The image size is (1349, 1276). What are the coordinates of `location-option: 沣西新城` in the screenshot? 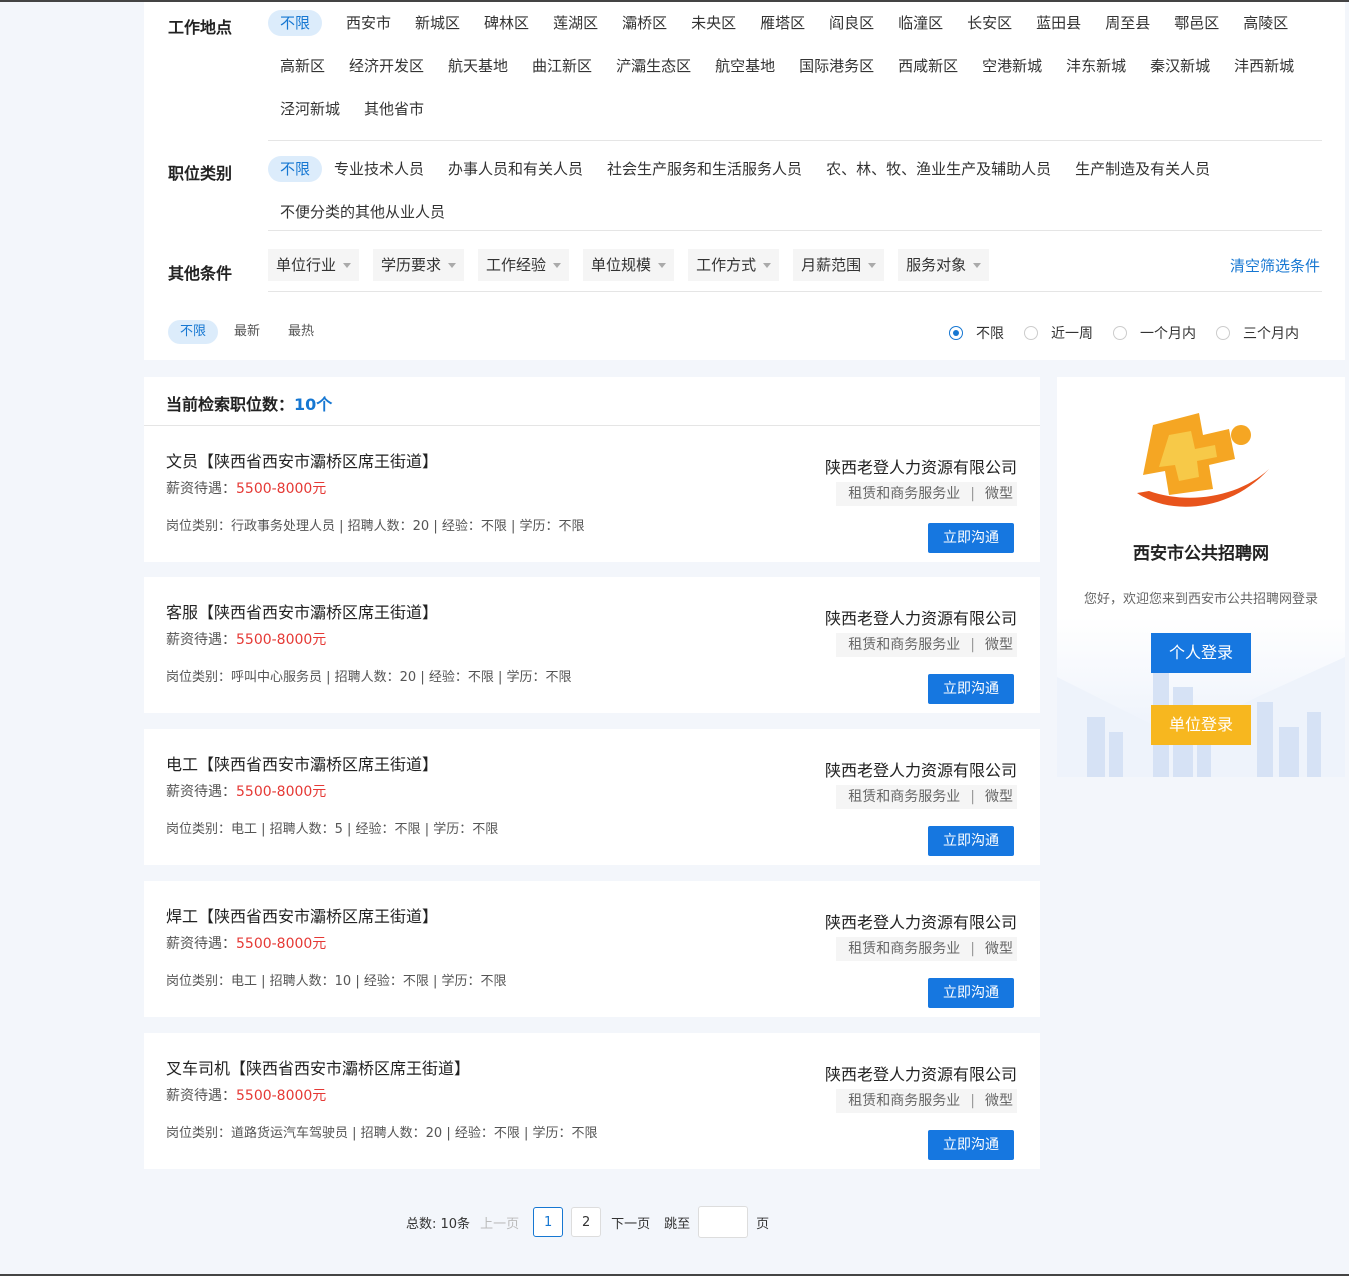 It's located at (1264, 66).